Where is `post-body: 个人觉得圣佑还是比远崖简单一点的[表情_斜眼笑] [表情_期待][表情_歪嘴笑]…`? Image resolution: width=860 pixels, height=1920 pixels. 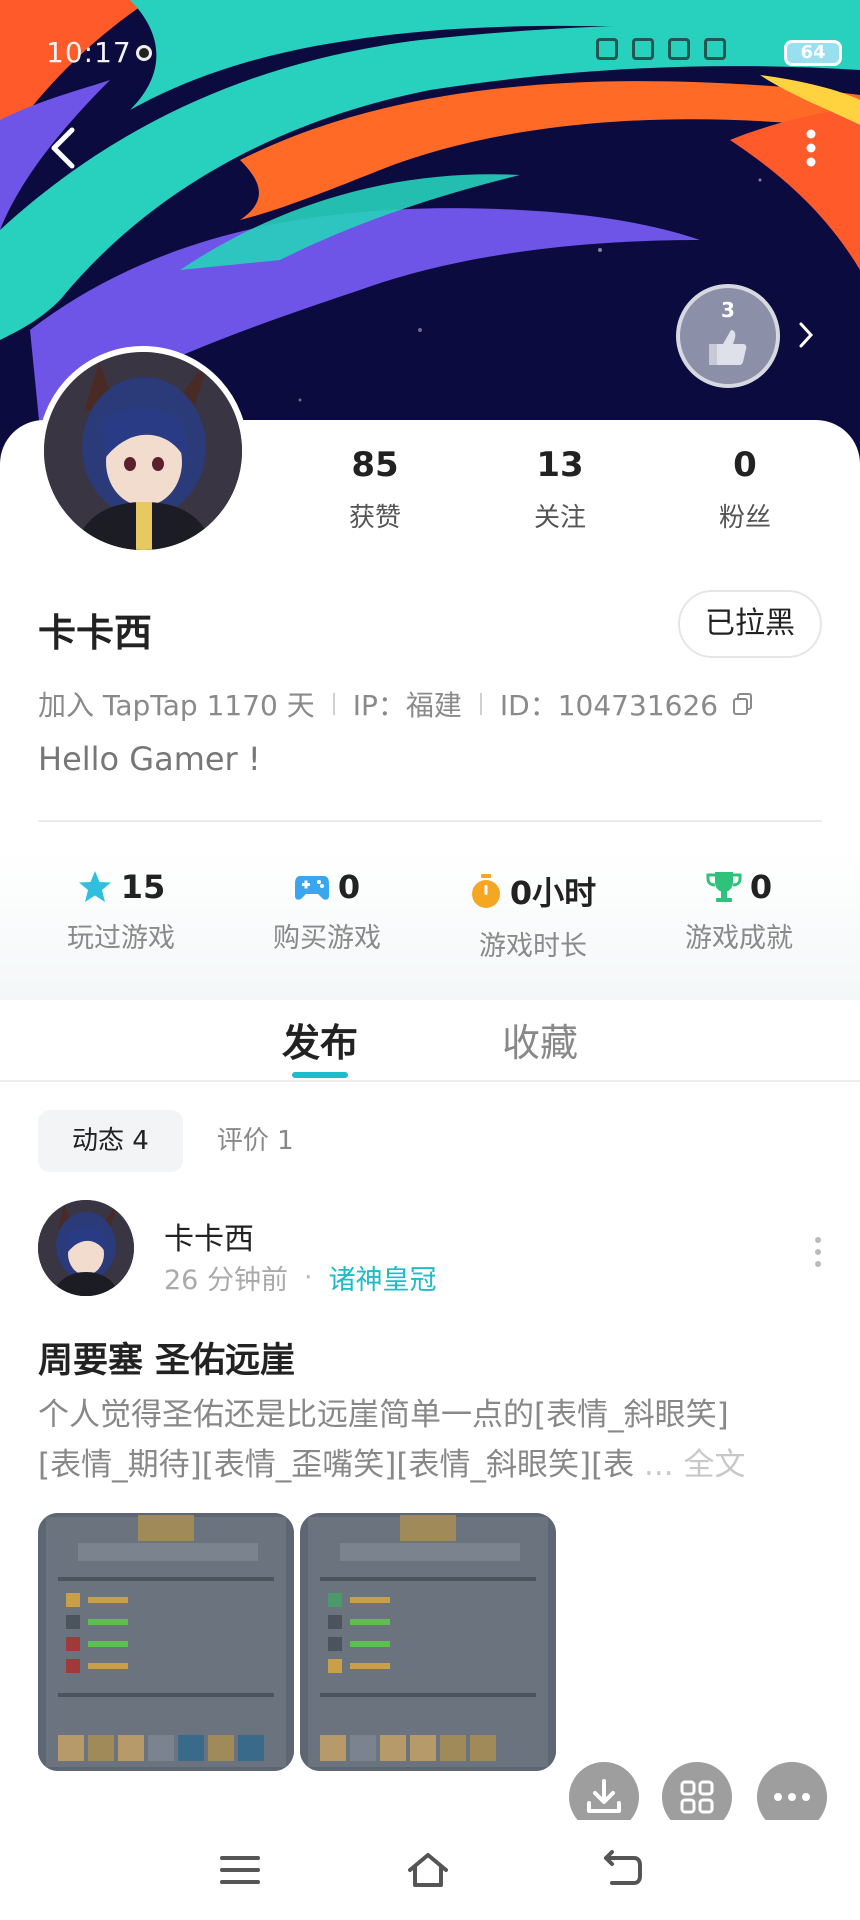 post-body: 个人觉得圣佑还是比远崖简单一点的[表情_斜眼笑] [表情_期待][表情_歪嘴笑]… is located at coordinates (430, 1440).